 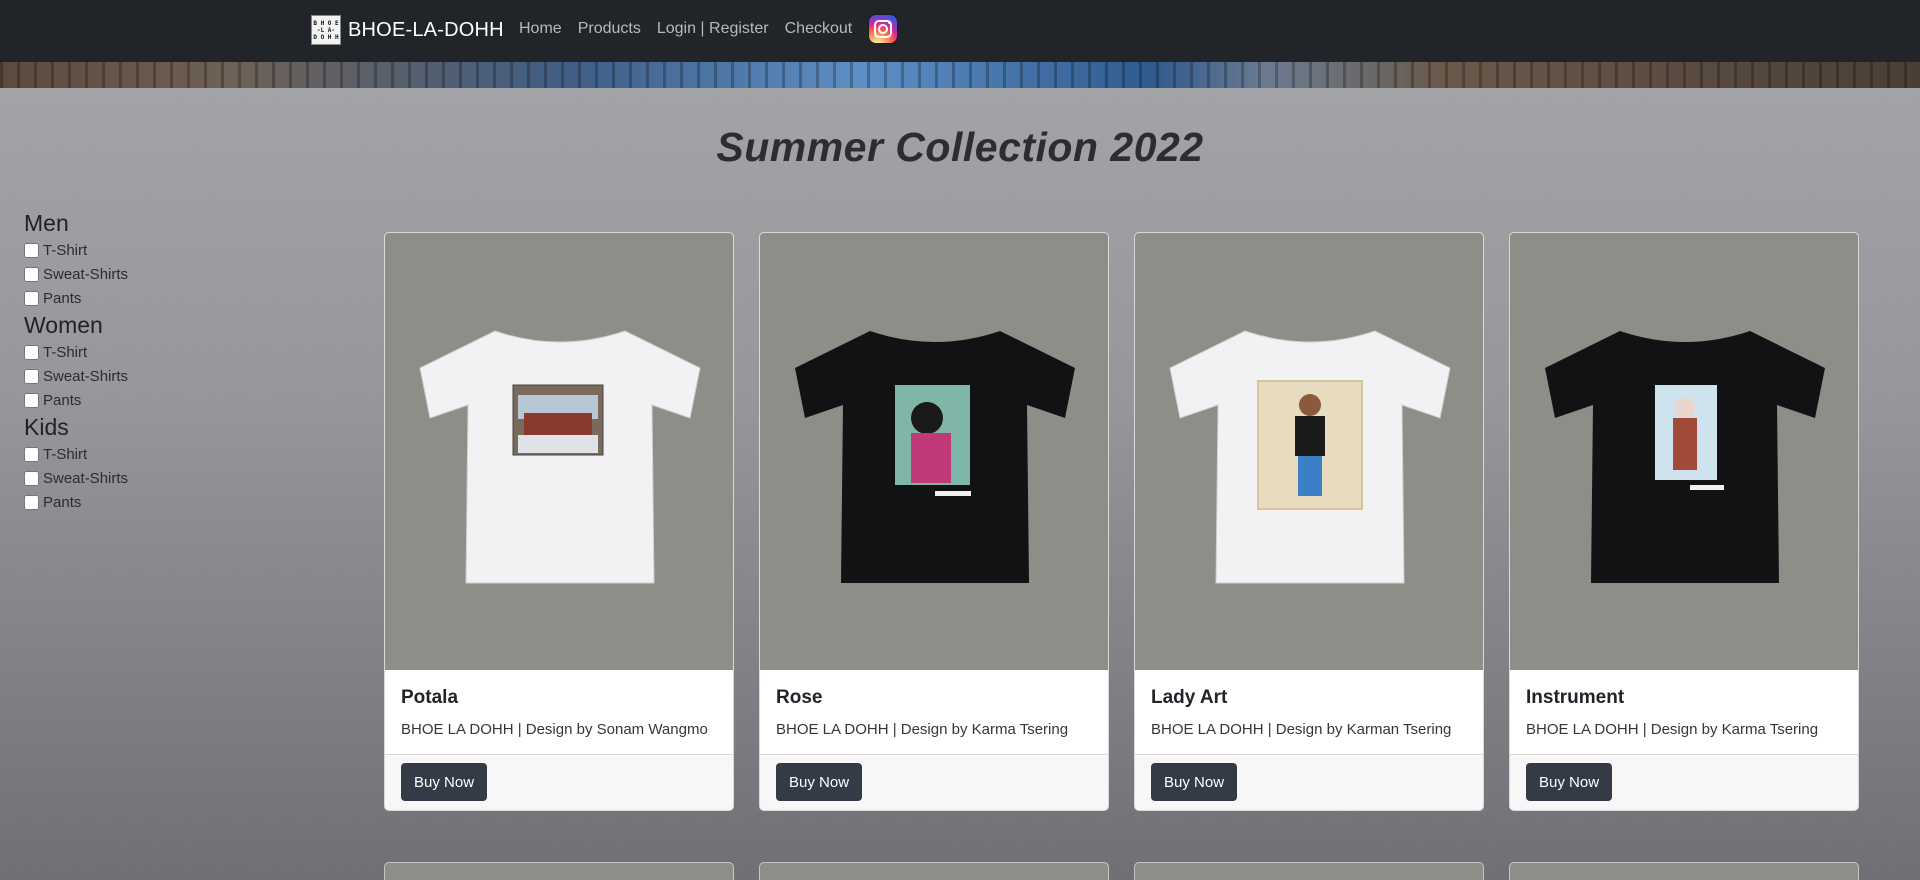 What do you see at coordinates (124, 400) in the screenshot?
I see `filter-women-pants: Pants` at bounding box center [124, 400].